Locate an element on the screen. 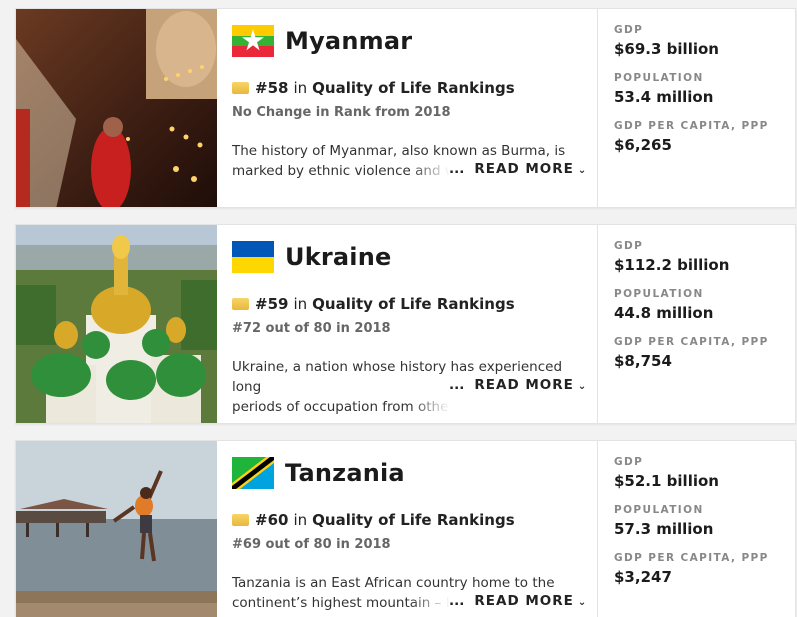 The image size is (797, 617). country-title-row: Myanmar is located at coordinates (322, 41).